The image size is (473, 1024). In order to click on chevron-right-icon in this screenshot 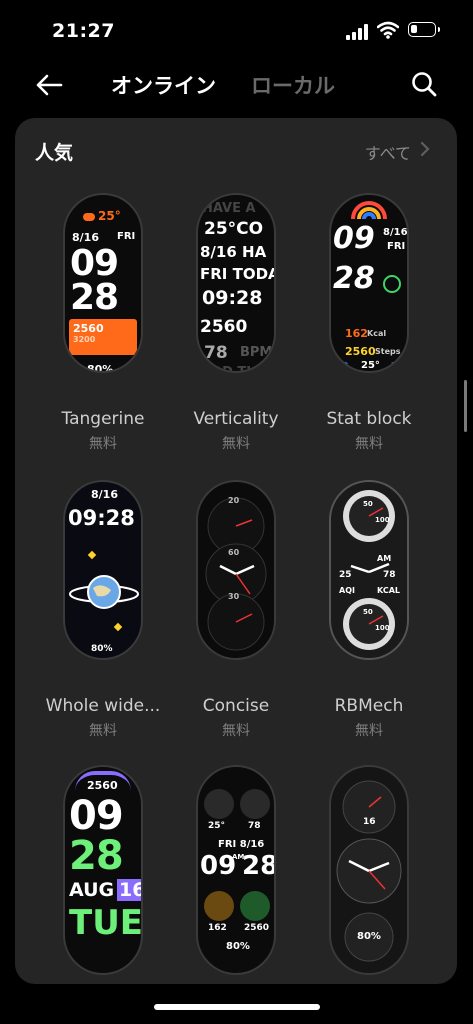, I will do `click(425, 149)`.